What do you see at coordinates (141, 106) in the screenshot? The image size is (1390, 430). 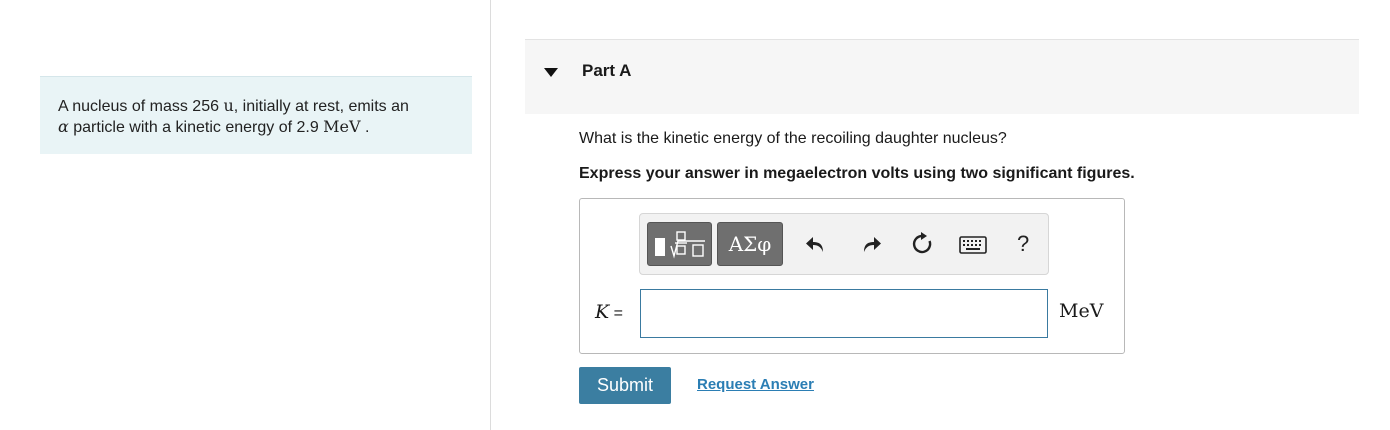 I see `problem-text-1: A nucleus of mass 256` at bounding box center [141, 106].